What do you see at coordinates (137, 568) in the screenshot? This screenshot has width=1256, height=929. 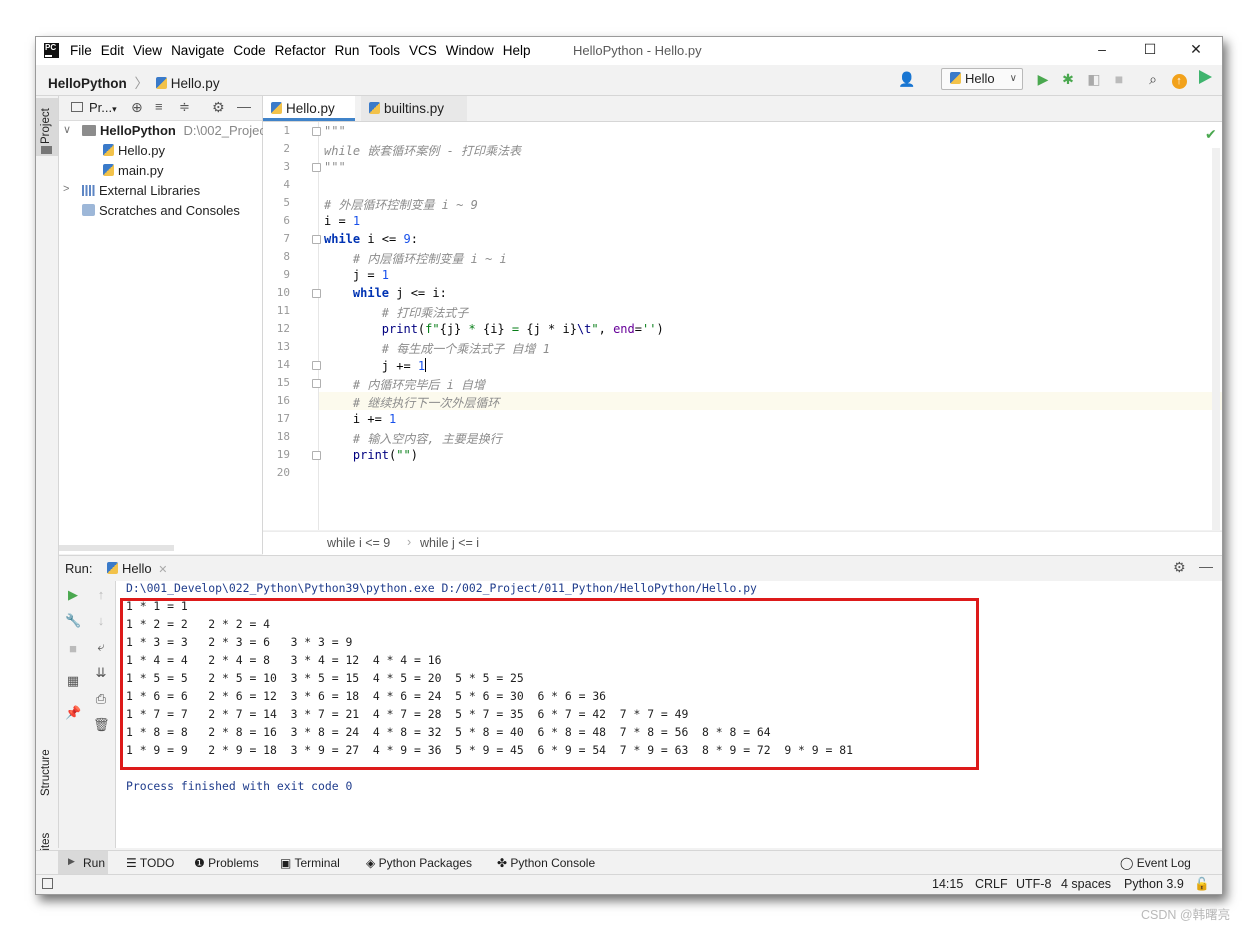 I see `run-tab-hello: Hello ✕` at bounding box center [137, 568].